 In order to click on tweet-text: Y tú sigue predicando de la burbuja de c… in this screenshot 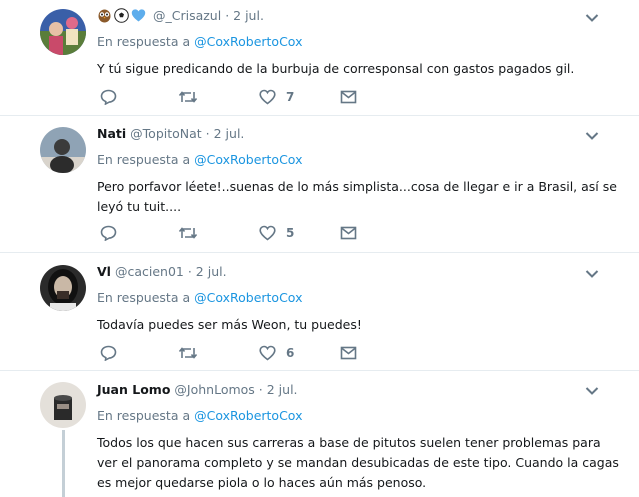, I will do `click(336, 68)`.